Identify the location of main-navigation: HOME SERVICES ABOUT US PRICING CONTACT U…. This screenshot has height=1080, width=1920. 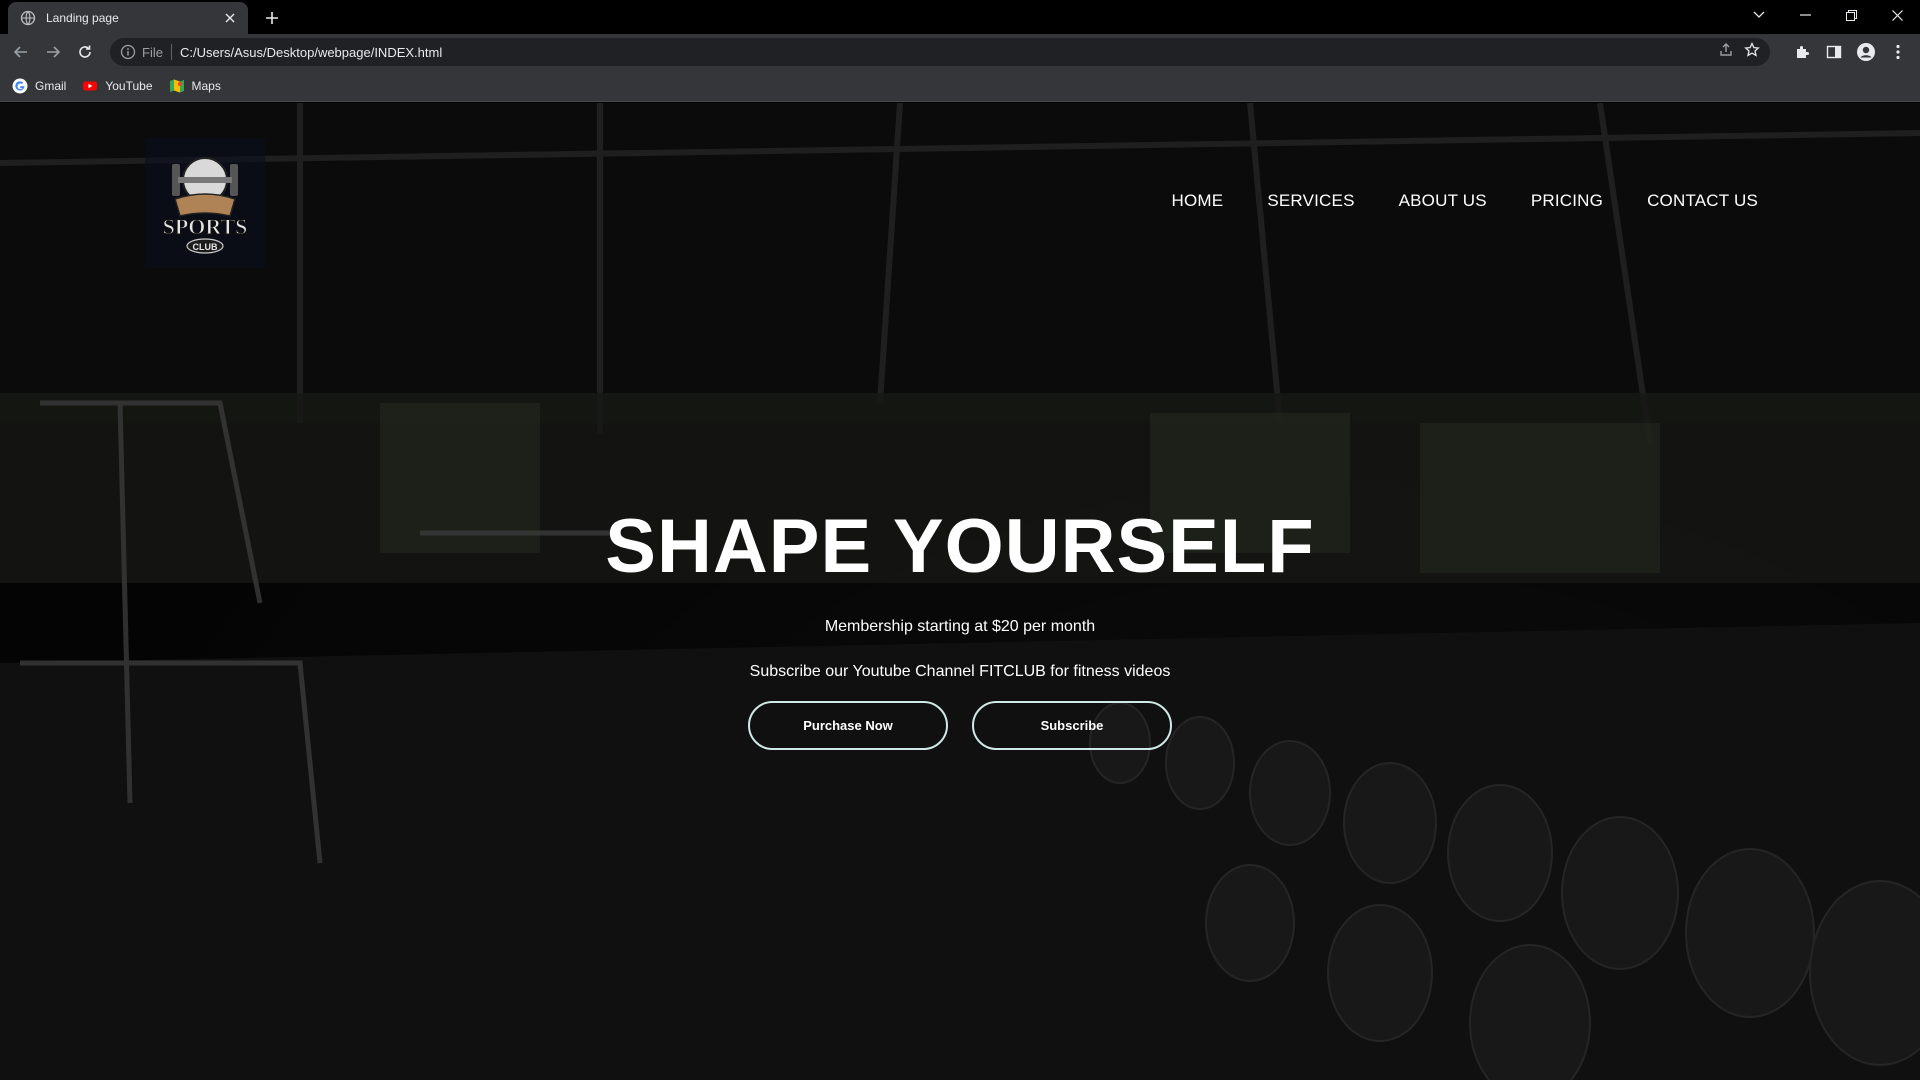
(1465, 201).